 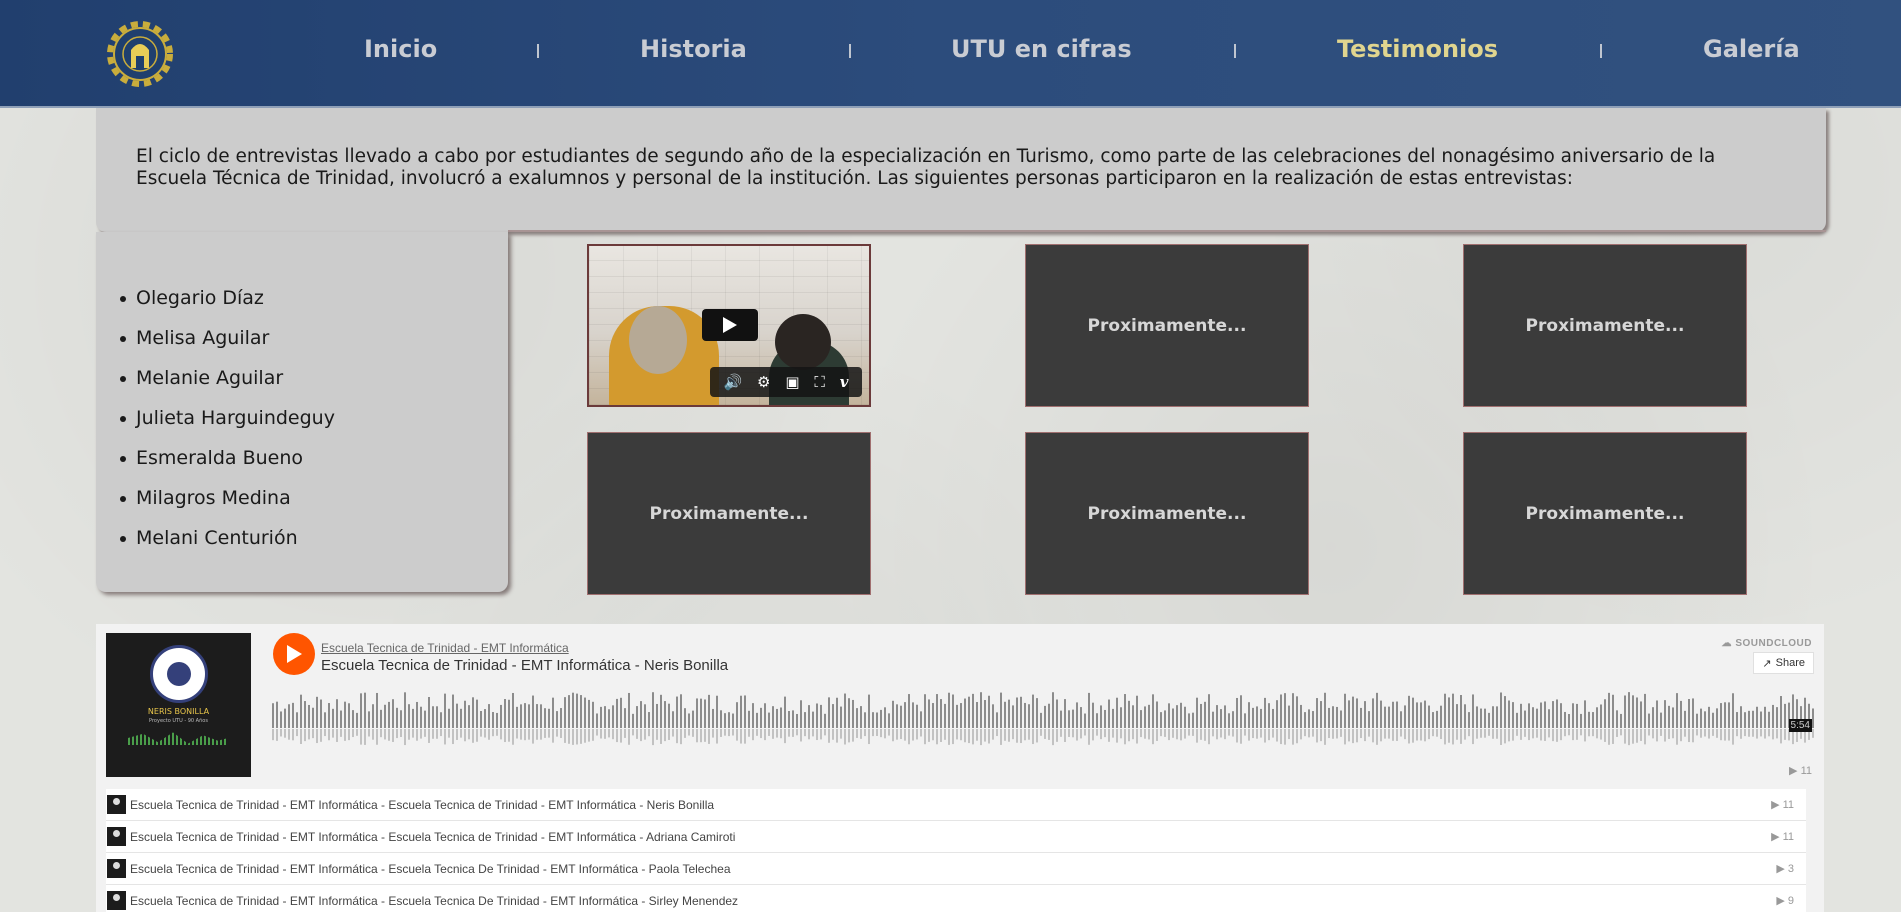 What do you see at coordinates (1790, 901) in the screenshot?
I see `track-row-plays-value: 9` at bounding box center [1790, 901].